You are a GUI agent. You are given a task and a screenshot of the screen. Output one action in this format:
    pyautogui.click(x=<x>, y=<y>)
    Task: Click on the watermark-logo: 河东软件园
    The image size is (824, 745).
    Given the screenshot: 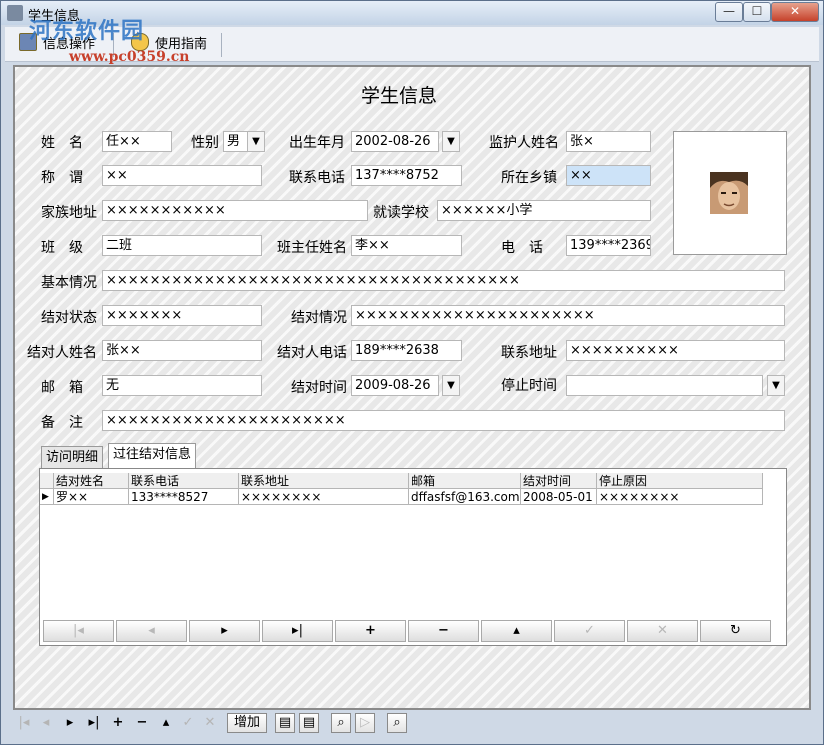 What is the action you would take?
    pyautogui.click(x=87, y=31)
    